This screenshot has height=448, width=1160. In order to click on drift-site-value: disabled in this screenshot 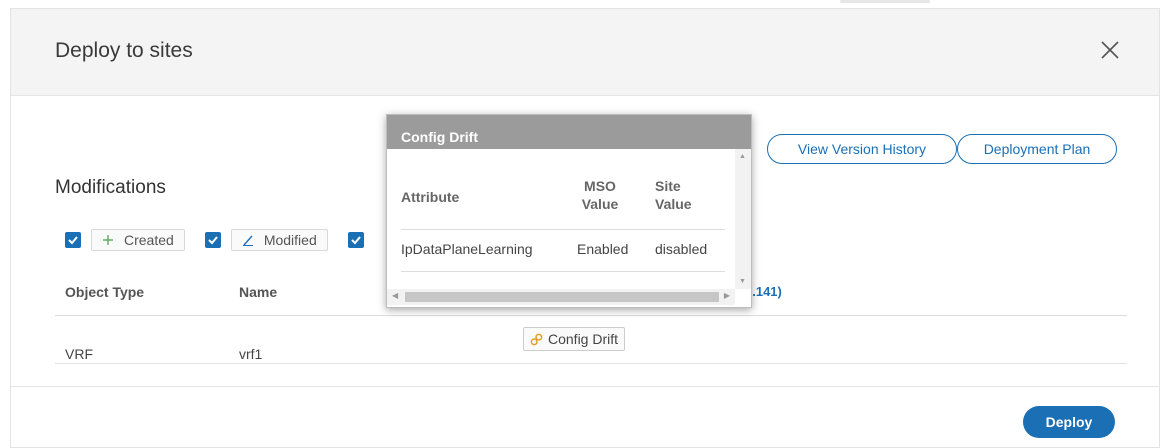, I will do `click(681, 249)`.